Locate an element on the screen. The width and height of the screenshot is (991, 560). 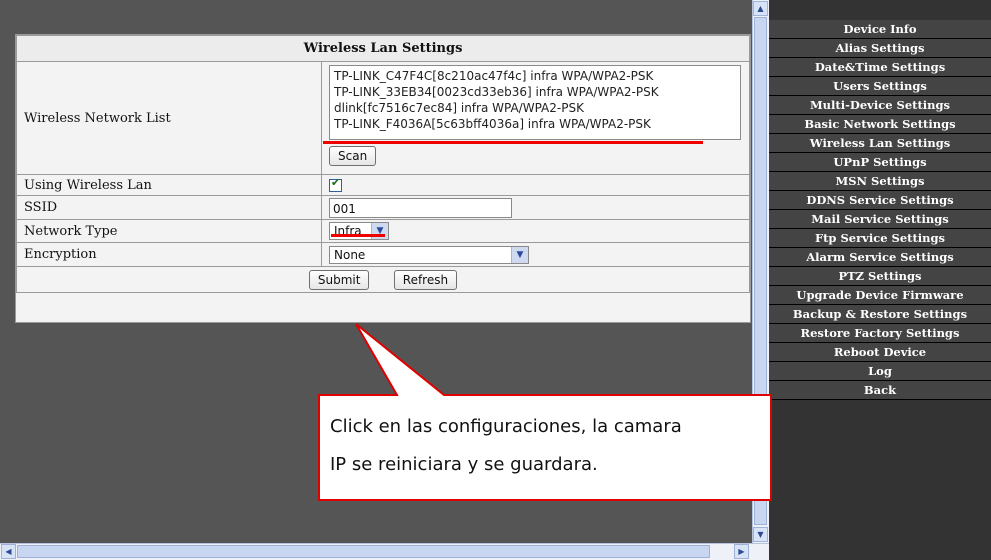
callout-line: IP se reiniciara y se guardara. is located at coordinates (464, 464).